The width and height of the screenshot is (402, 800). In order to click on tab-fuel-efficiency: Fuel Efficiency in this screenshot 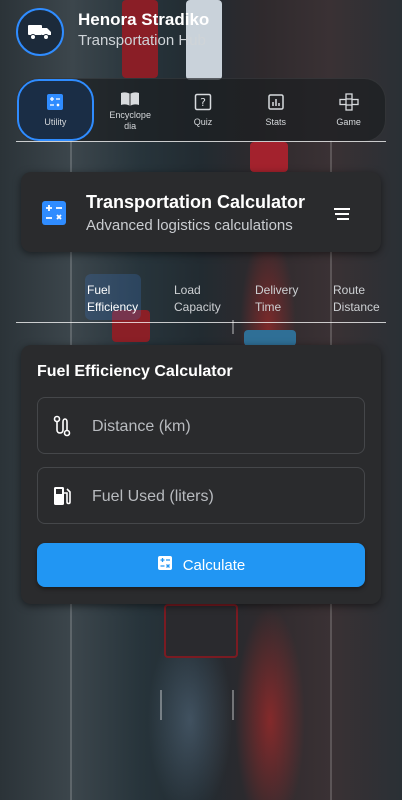, I will do `click(112, 299)`.